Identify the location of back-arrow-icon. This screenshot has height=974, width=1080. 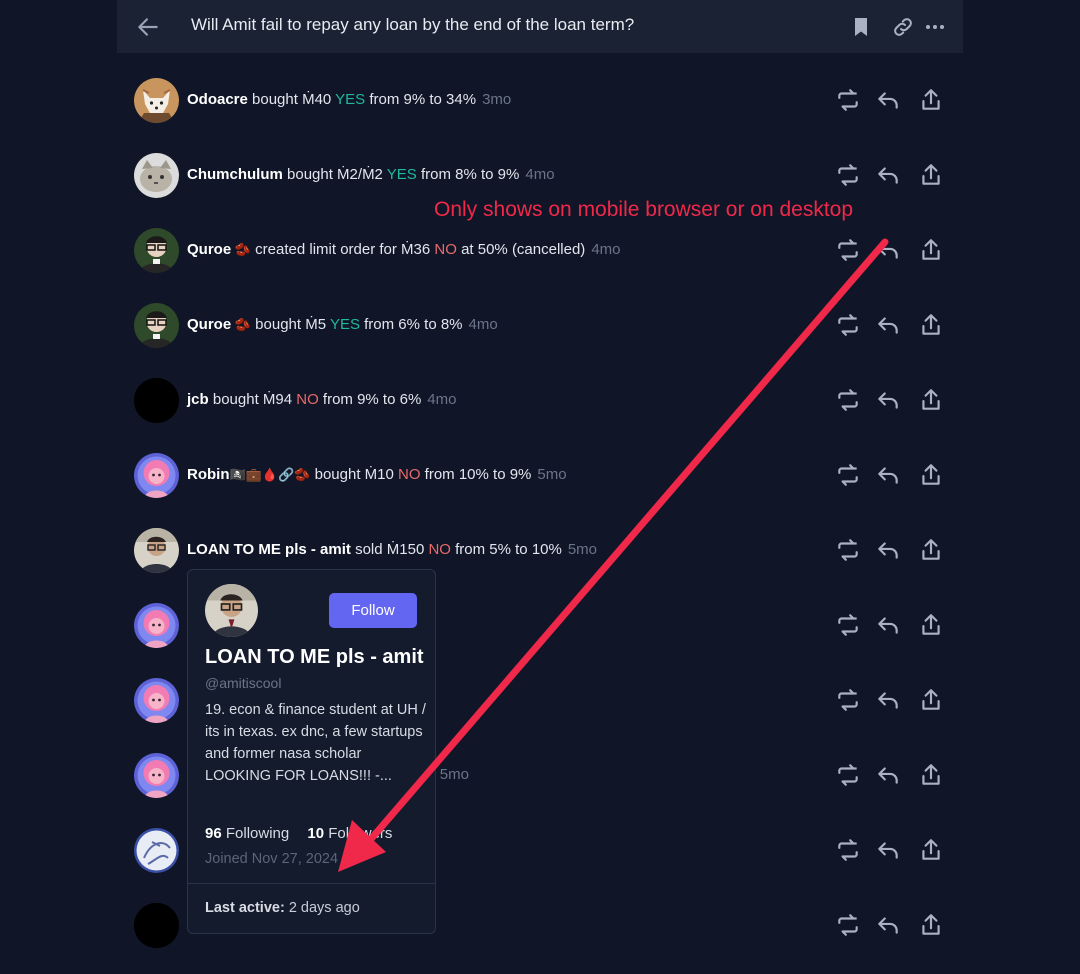
(148, 27).